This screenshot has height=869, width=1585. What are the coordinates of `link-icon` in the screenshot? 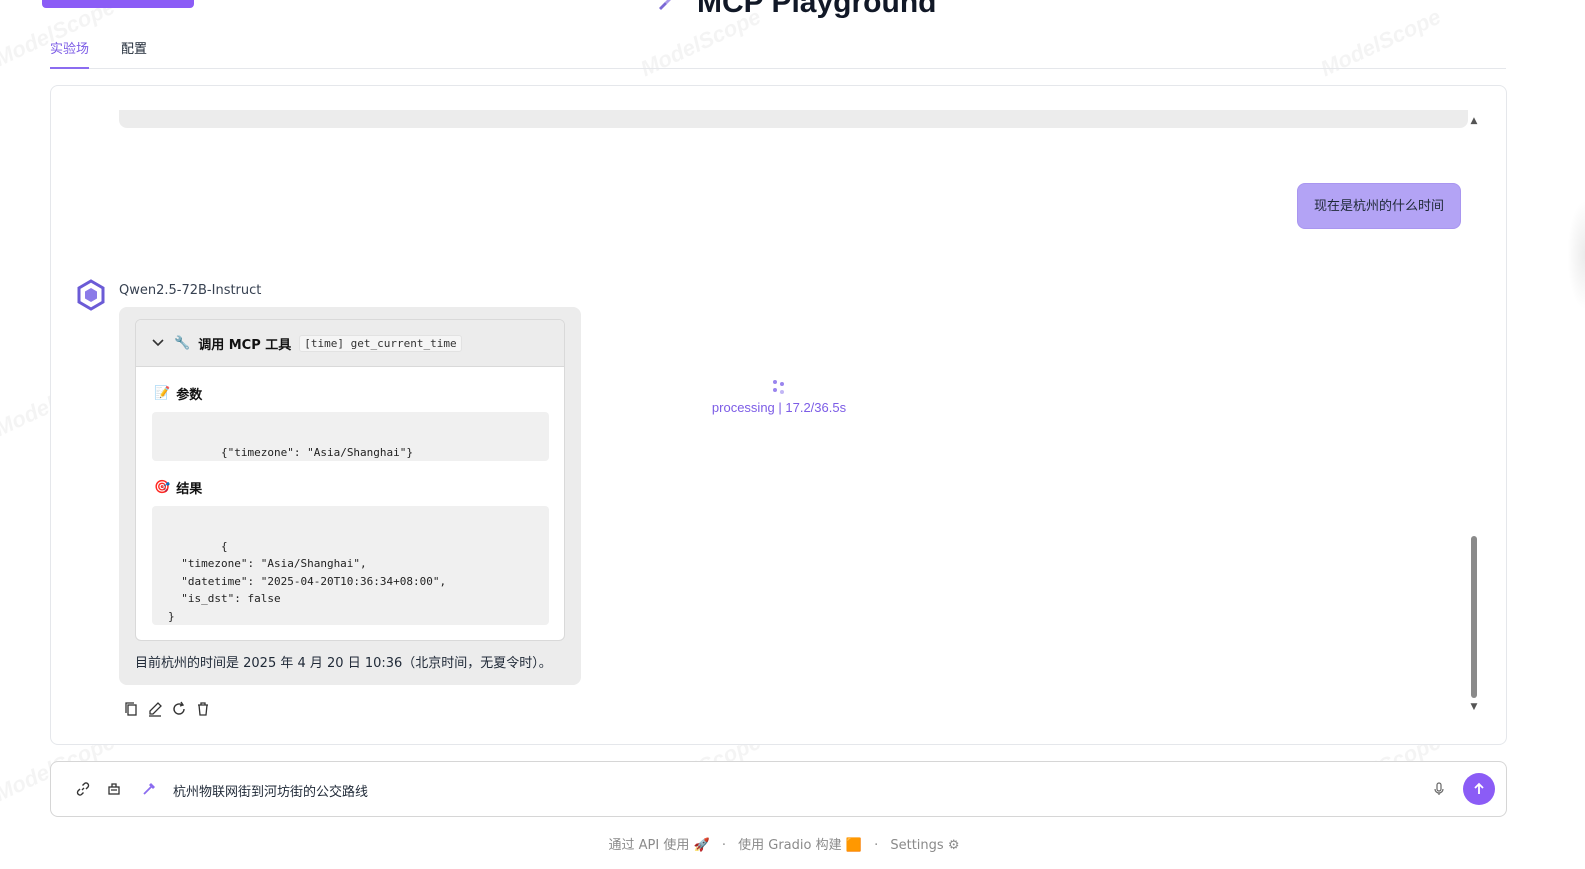 It's located at (83, 789).